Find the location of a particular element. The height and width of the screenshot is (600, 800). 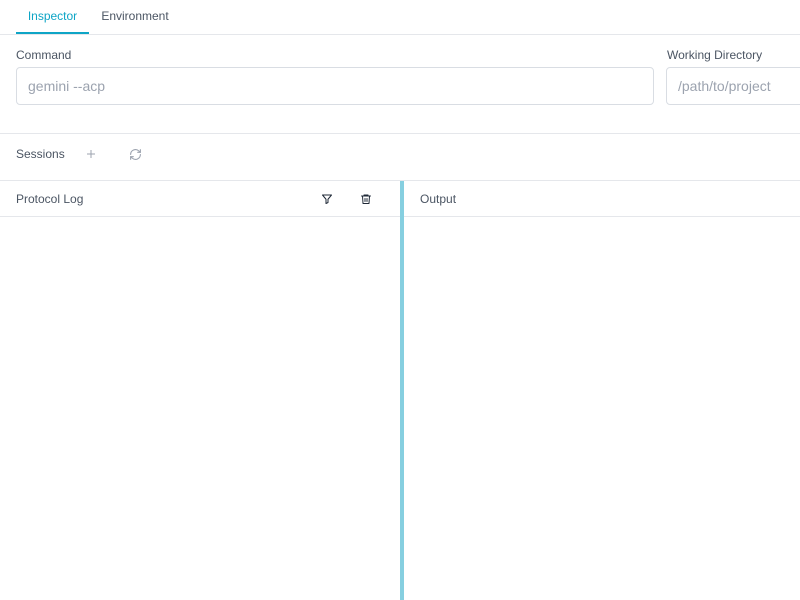

protocol-log-header: Protocol Log is located at coordinates (200, 199).